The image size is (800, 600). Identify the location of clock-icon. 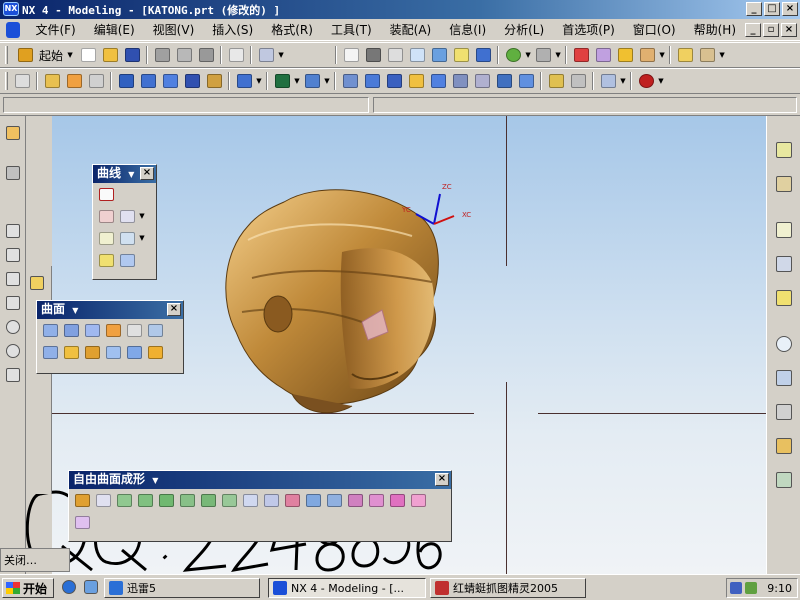
(784, 344).